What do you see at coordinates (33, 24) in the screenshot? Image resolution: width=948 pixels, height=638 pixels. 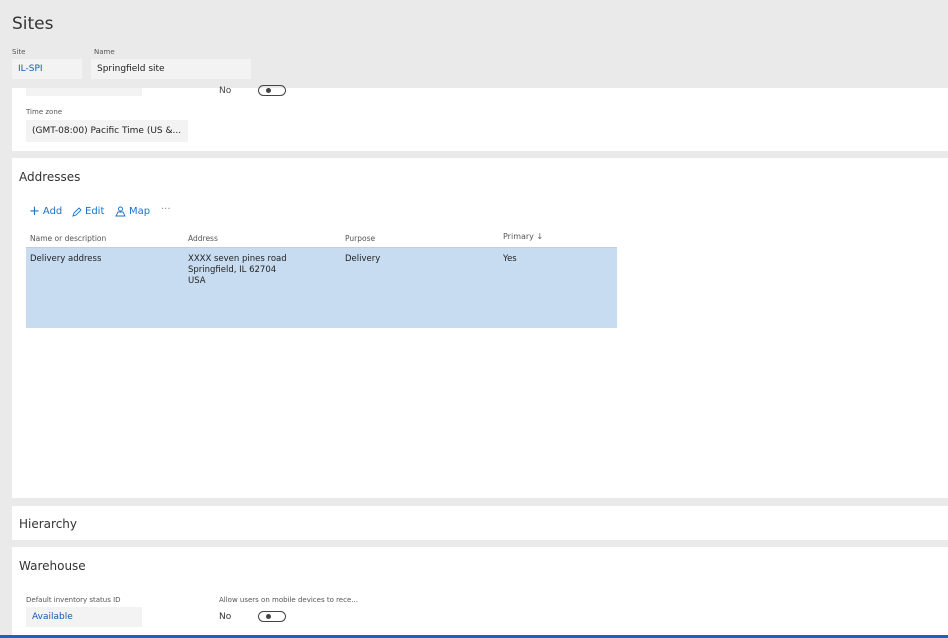 I see `page-title: Sites` at bounding box center [33, 24].